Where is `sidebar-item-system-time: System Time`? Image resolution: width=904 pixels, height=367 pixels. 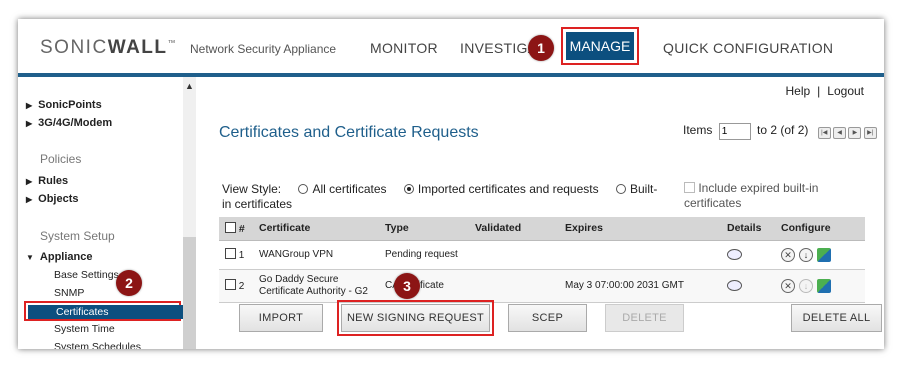
sidebar-item-system-time: System Time is located at coordinates (84, 329).